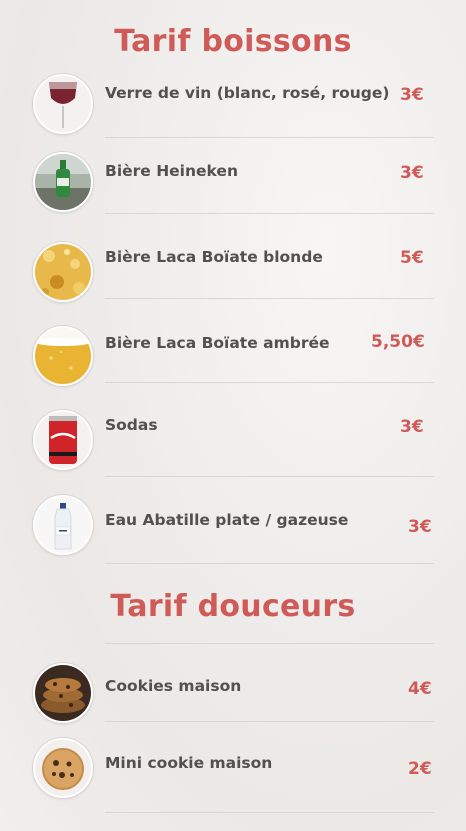 Image resolution: width=466 pixels, height=831 pixels. Describe the element at coordinates (131, 425) in the screenshot. I see `item-name: Sodas` at that location.